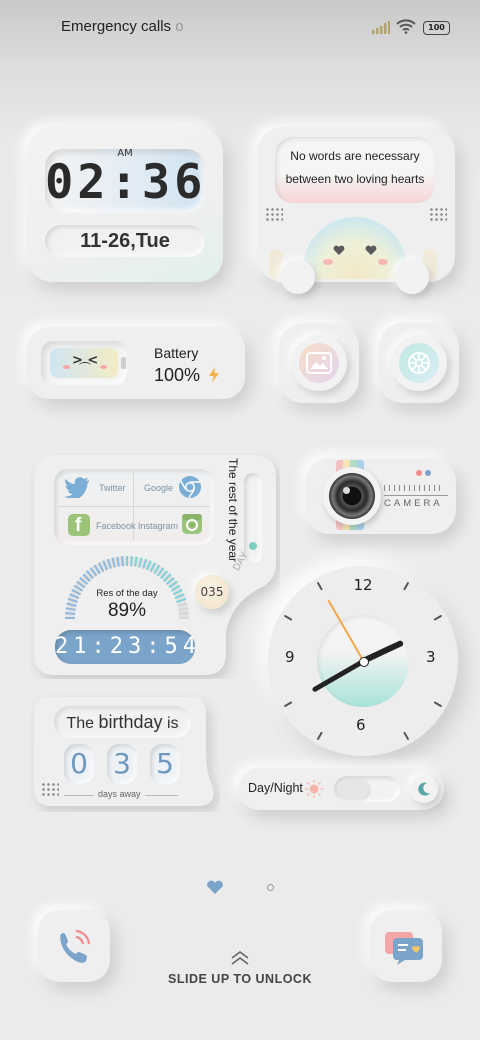  Describe the element at coordinates (275, 788) in the screenshot. I see `daynight-label: Day/Night` at that location.